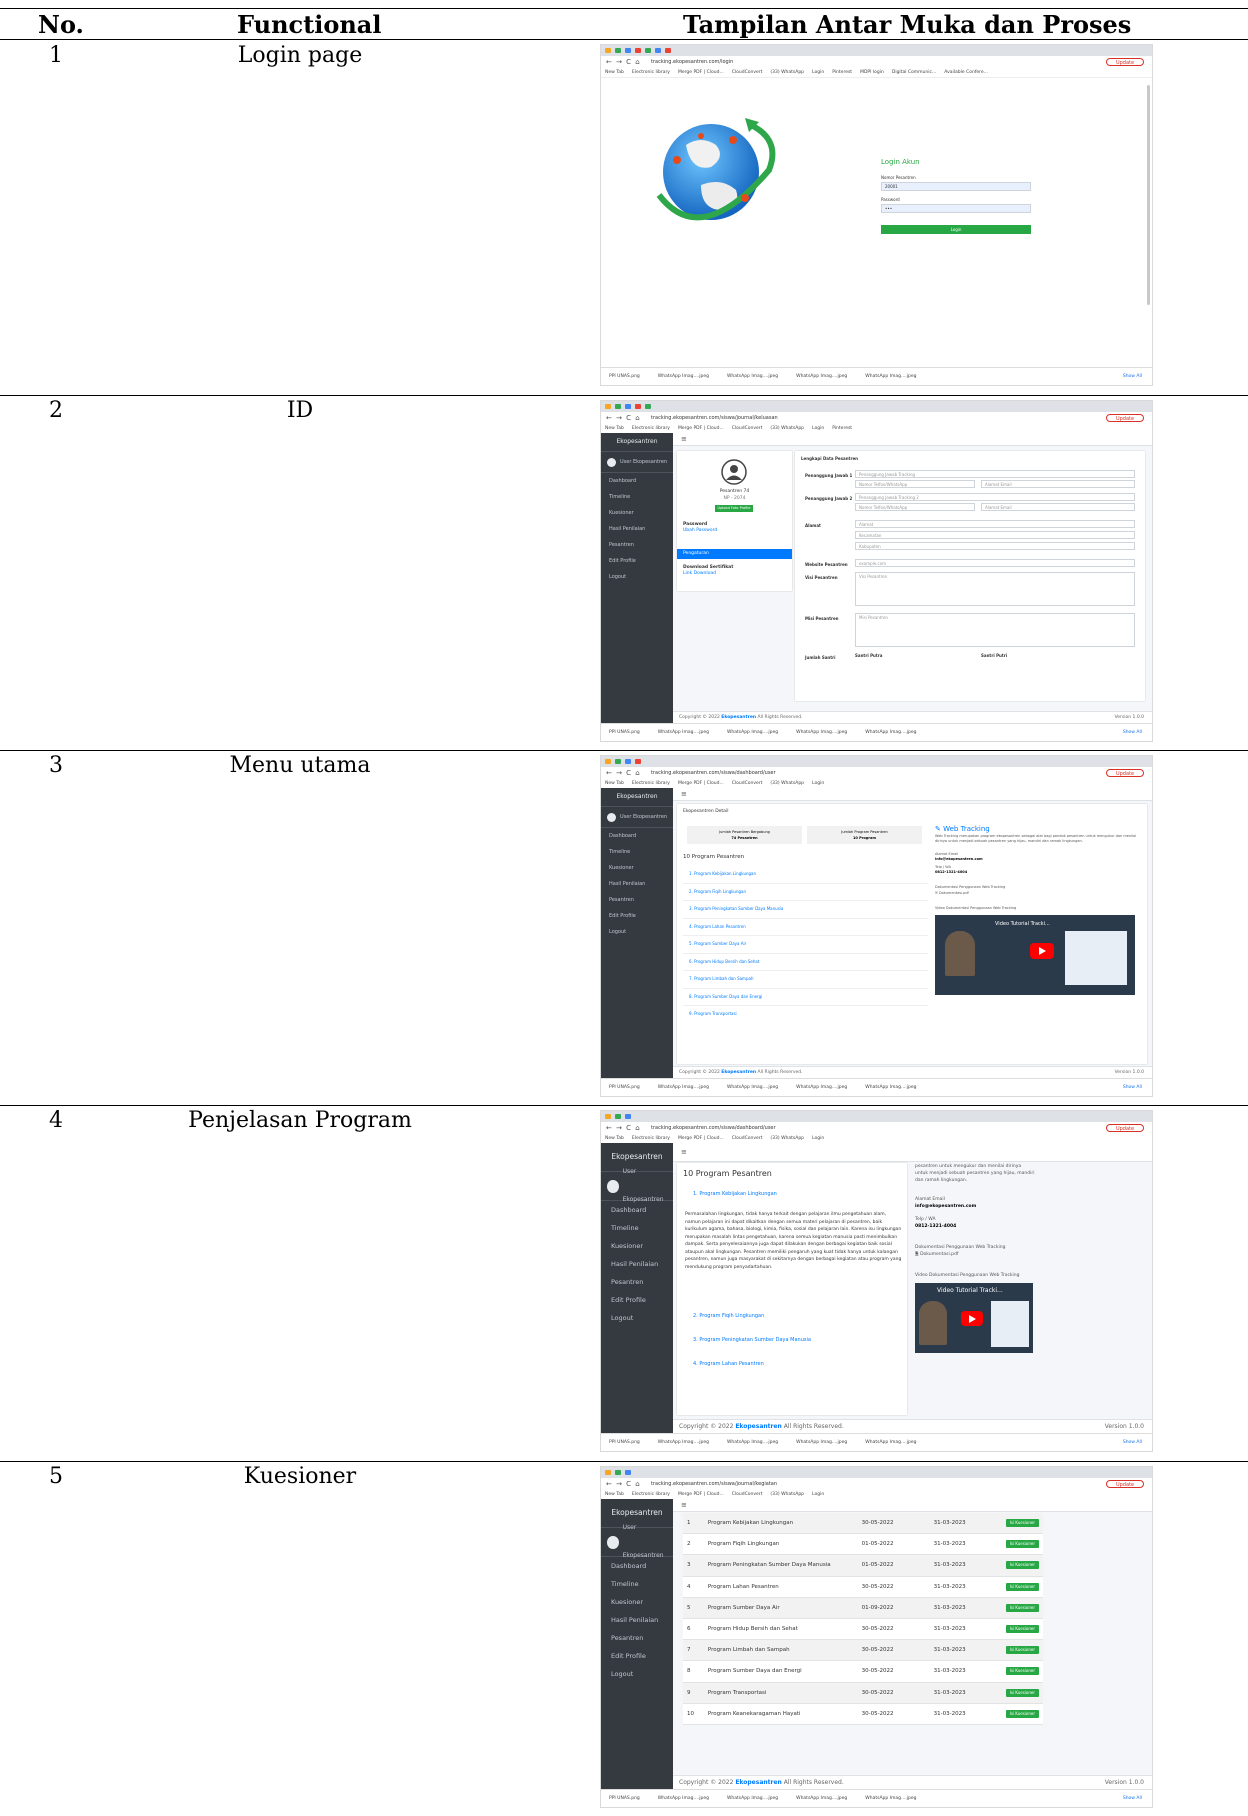  I want to click on change-password-link: Ubah Password, so click(700, 530).